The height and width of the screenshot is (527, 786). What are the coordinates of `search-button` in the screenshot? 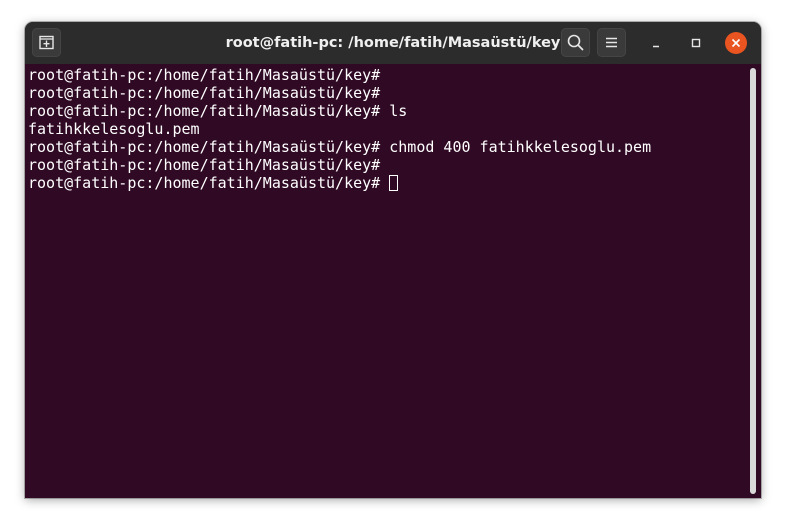 It's located at (575, 42).